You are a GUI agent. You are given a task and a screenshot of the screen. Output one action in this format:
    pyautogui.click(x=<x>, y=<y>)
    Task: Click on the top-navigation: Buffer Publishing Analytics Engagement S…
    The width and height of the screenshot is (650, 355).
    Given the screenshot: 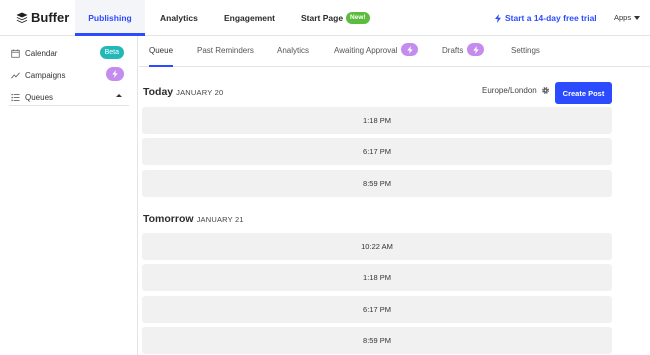 What is the action you would take?
    pyautogui.click(x=325, y=18)
    